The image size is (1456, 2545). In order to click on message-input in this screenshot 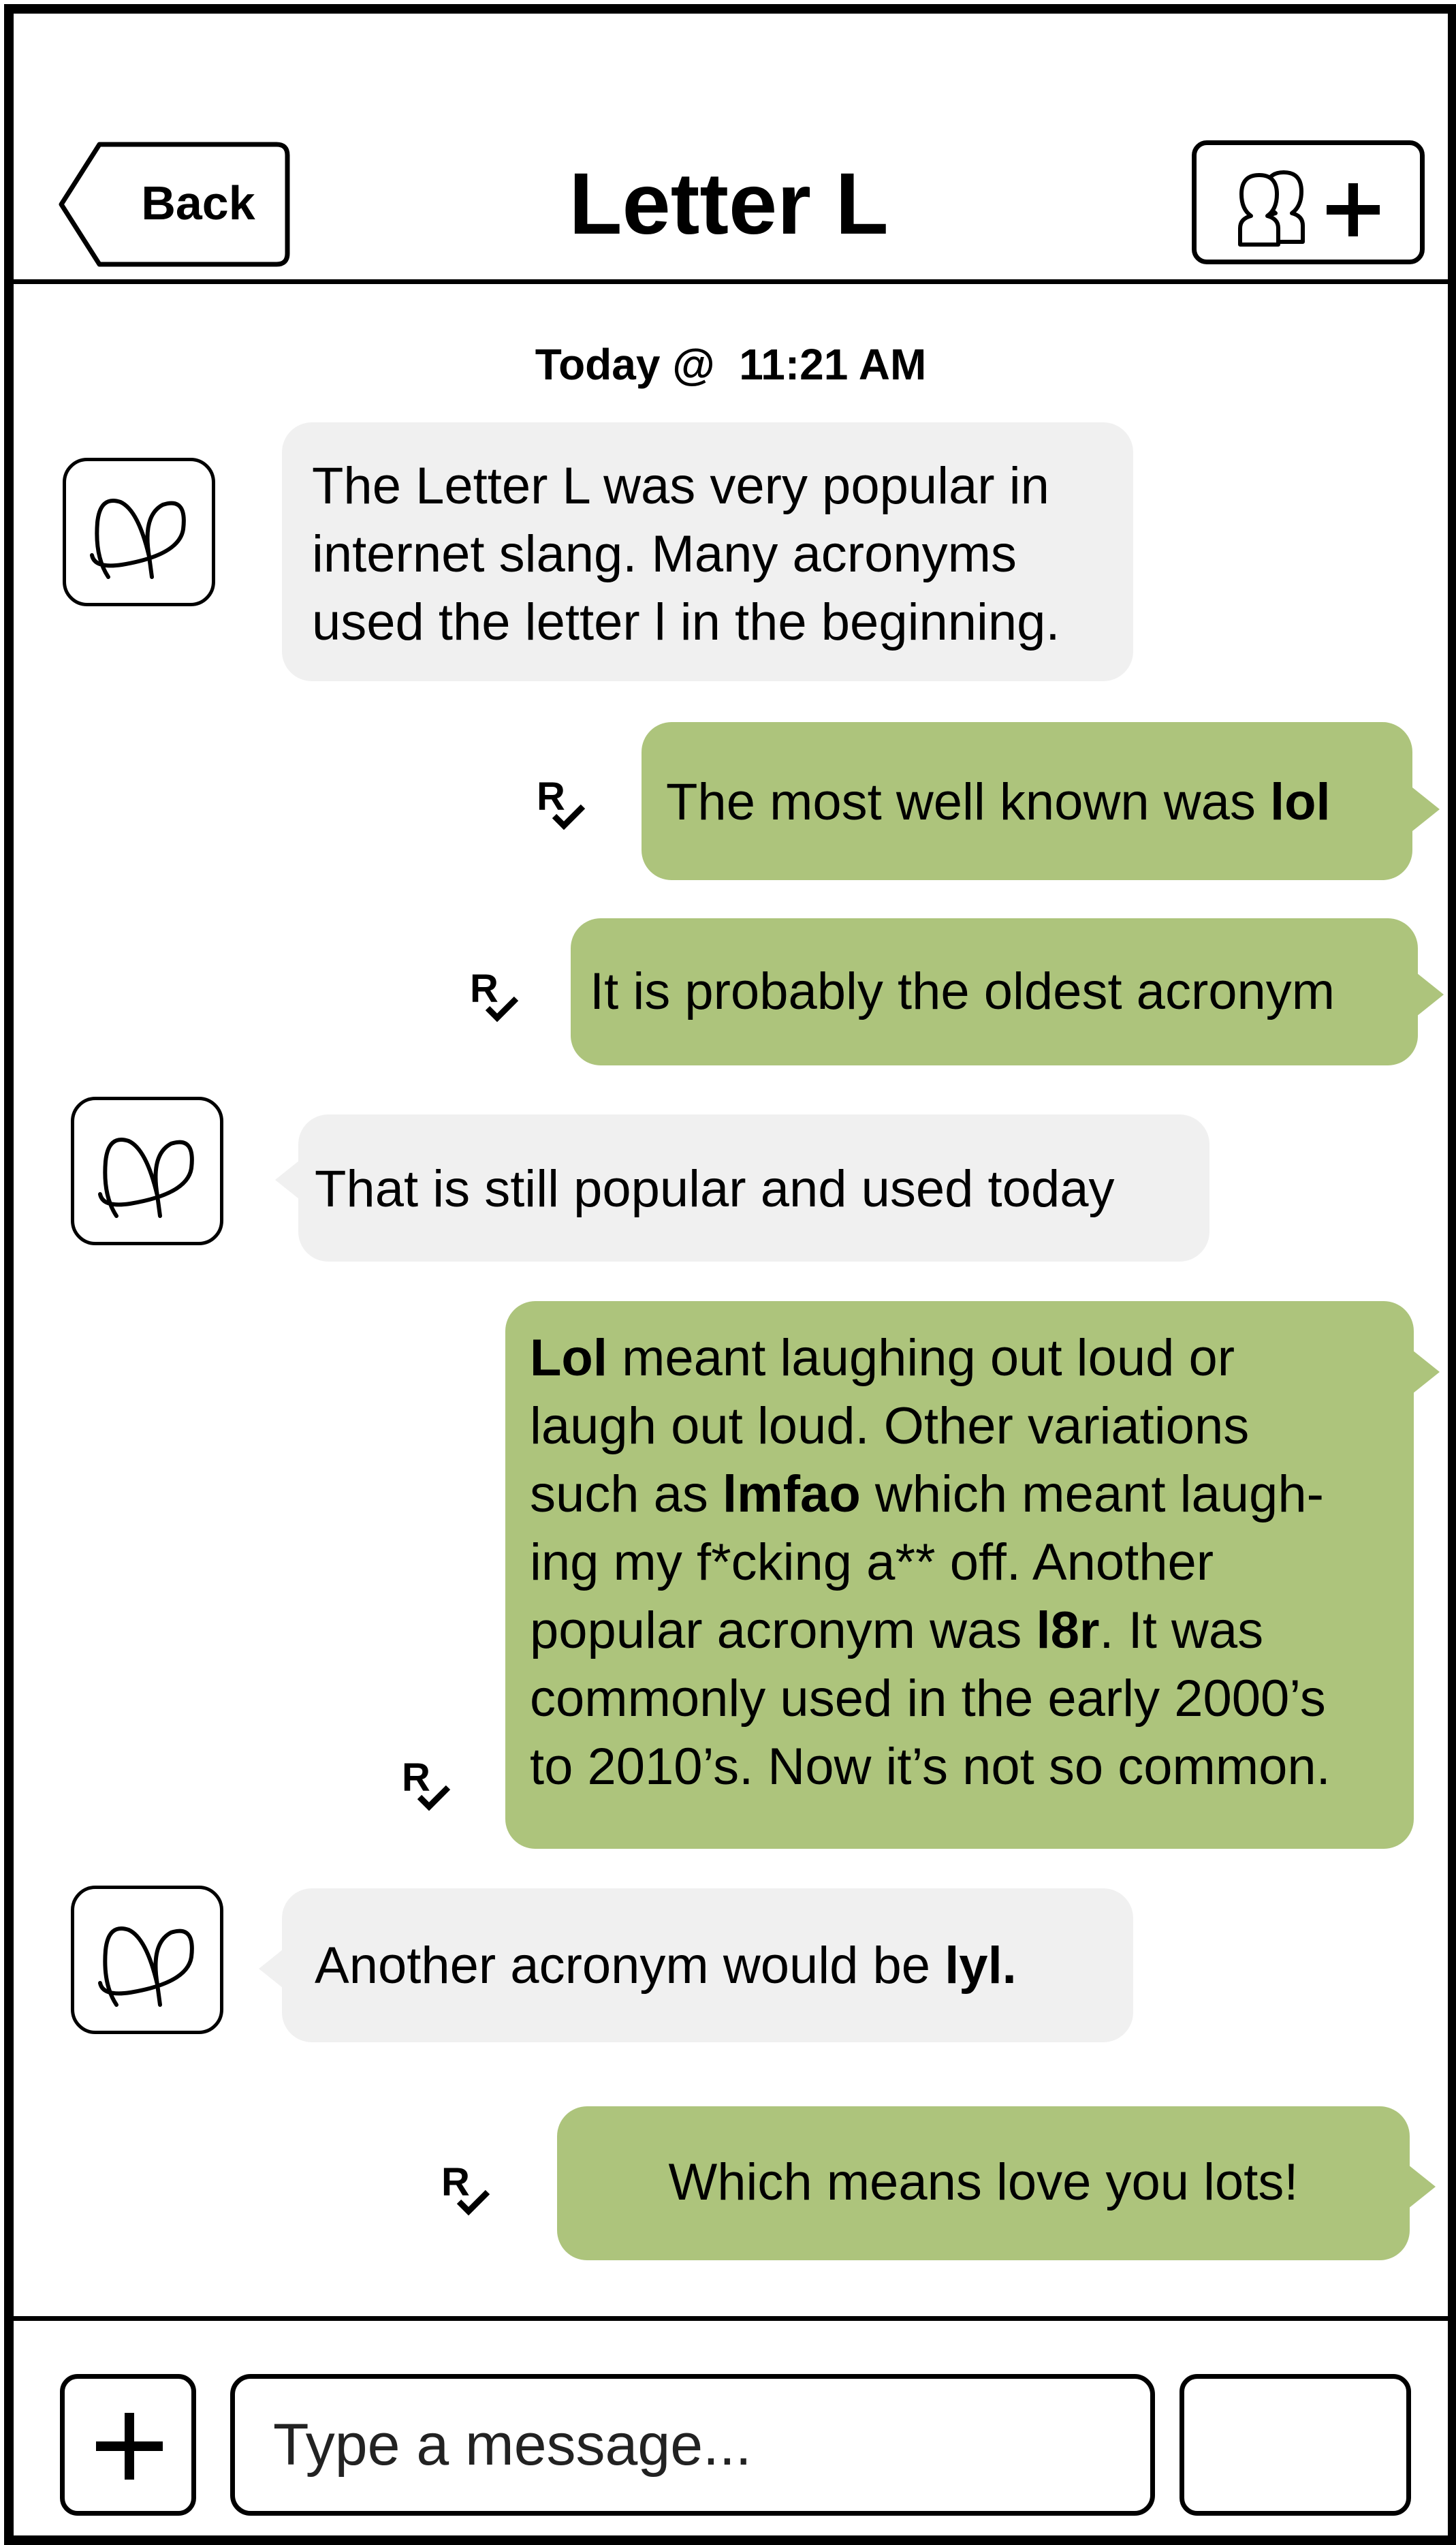, I will do `click(692, 2445)`.